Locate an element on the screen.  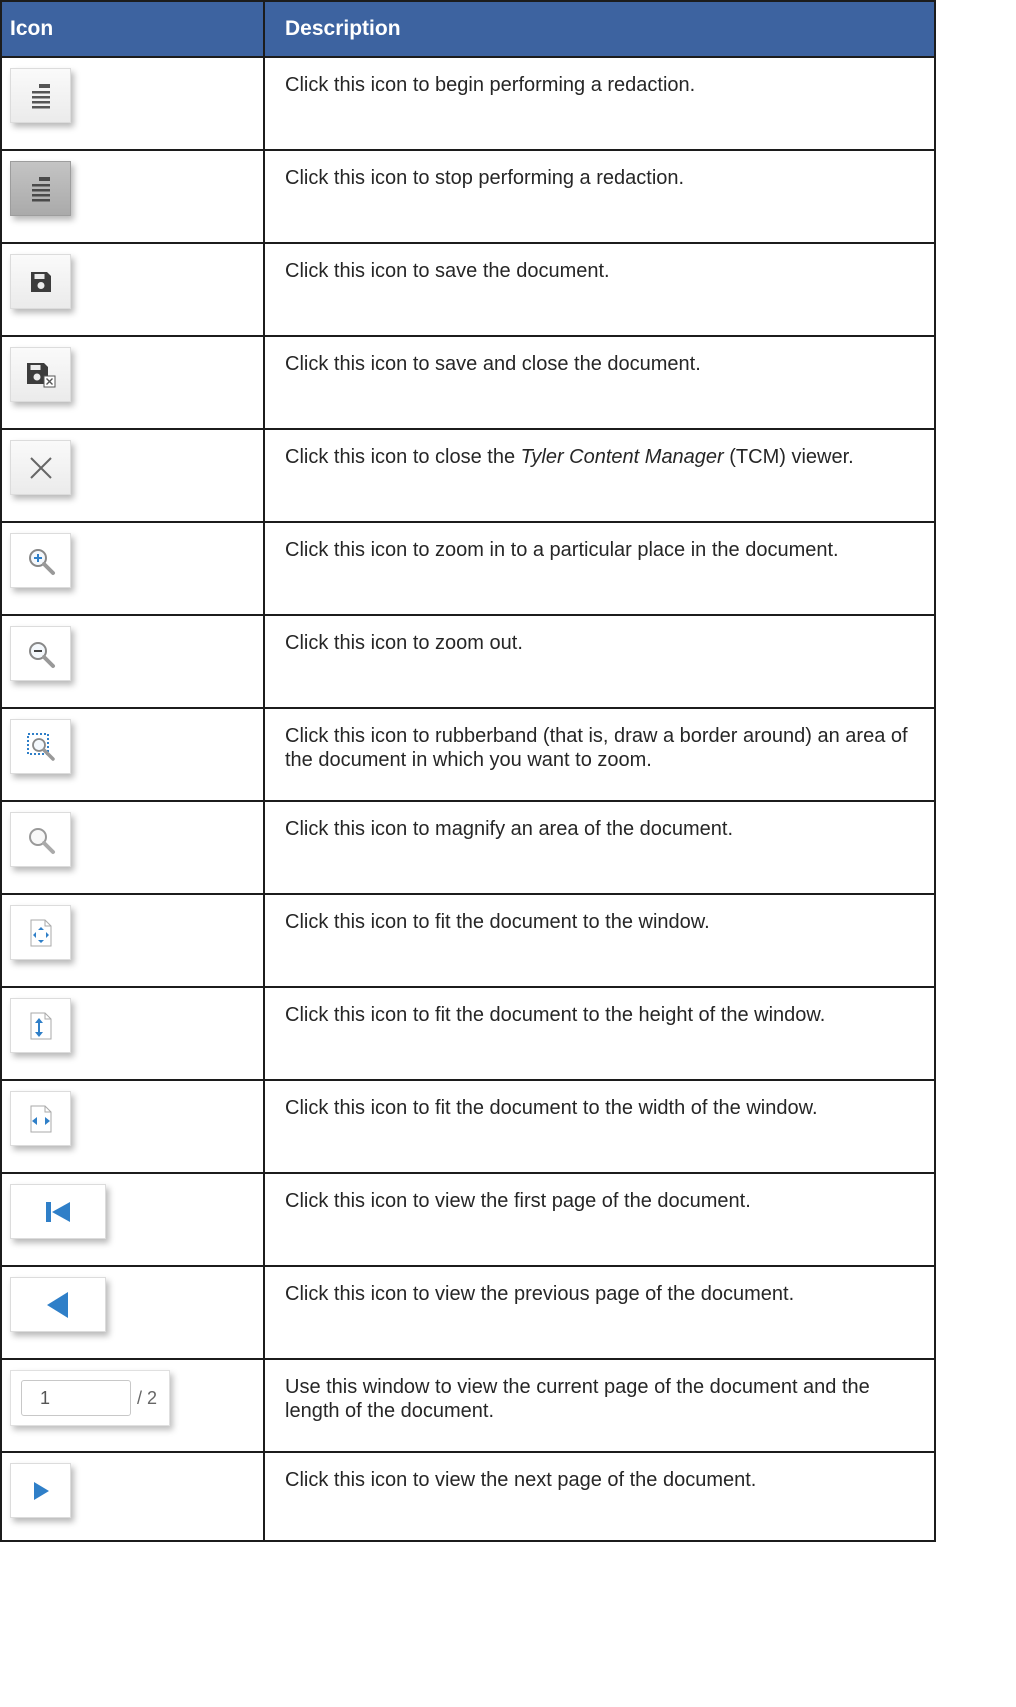
rubberband-zoom-button is located at coordinates (40, 746).